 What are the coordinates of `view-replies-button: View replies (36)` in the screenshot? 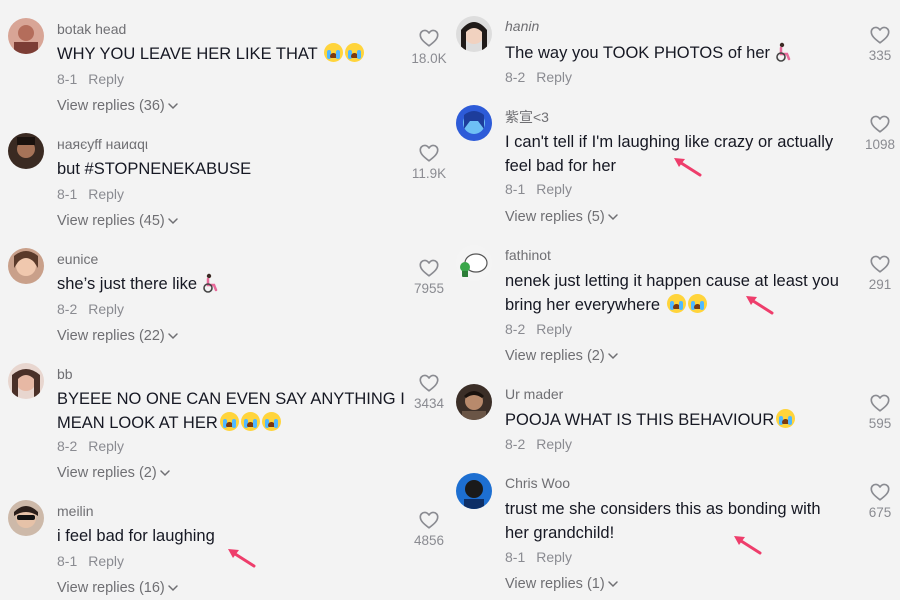 It's located at (118, 106).